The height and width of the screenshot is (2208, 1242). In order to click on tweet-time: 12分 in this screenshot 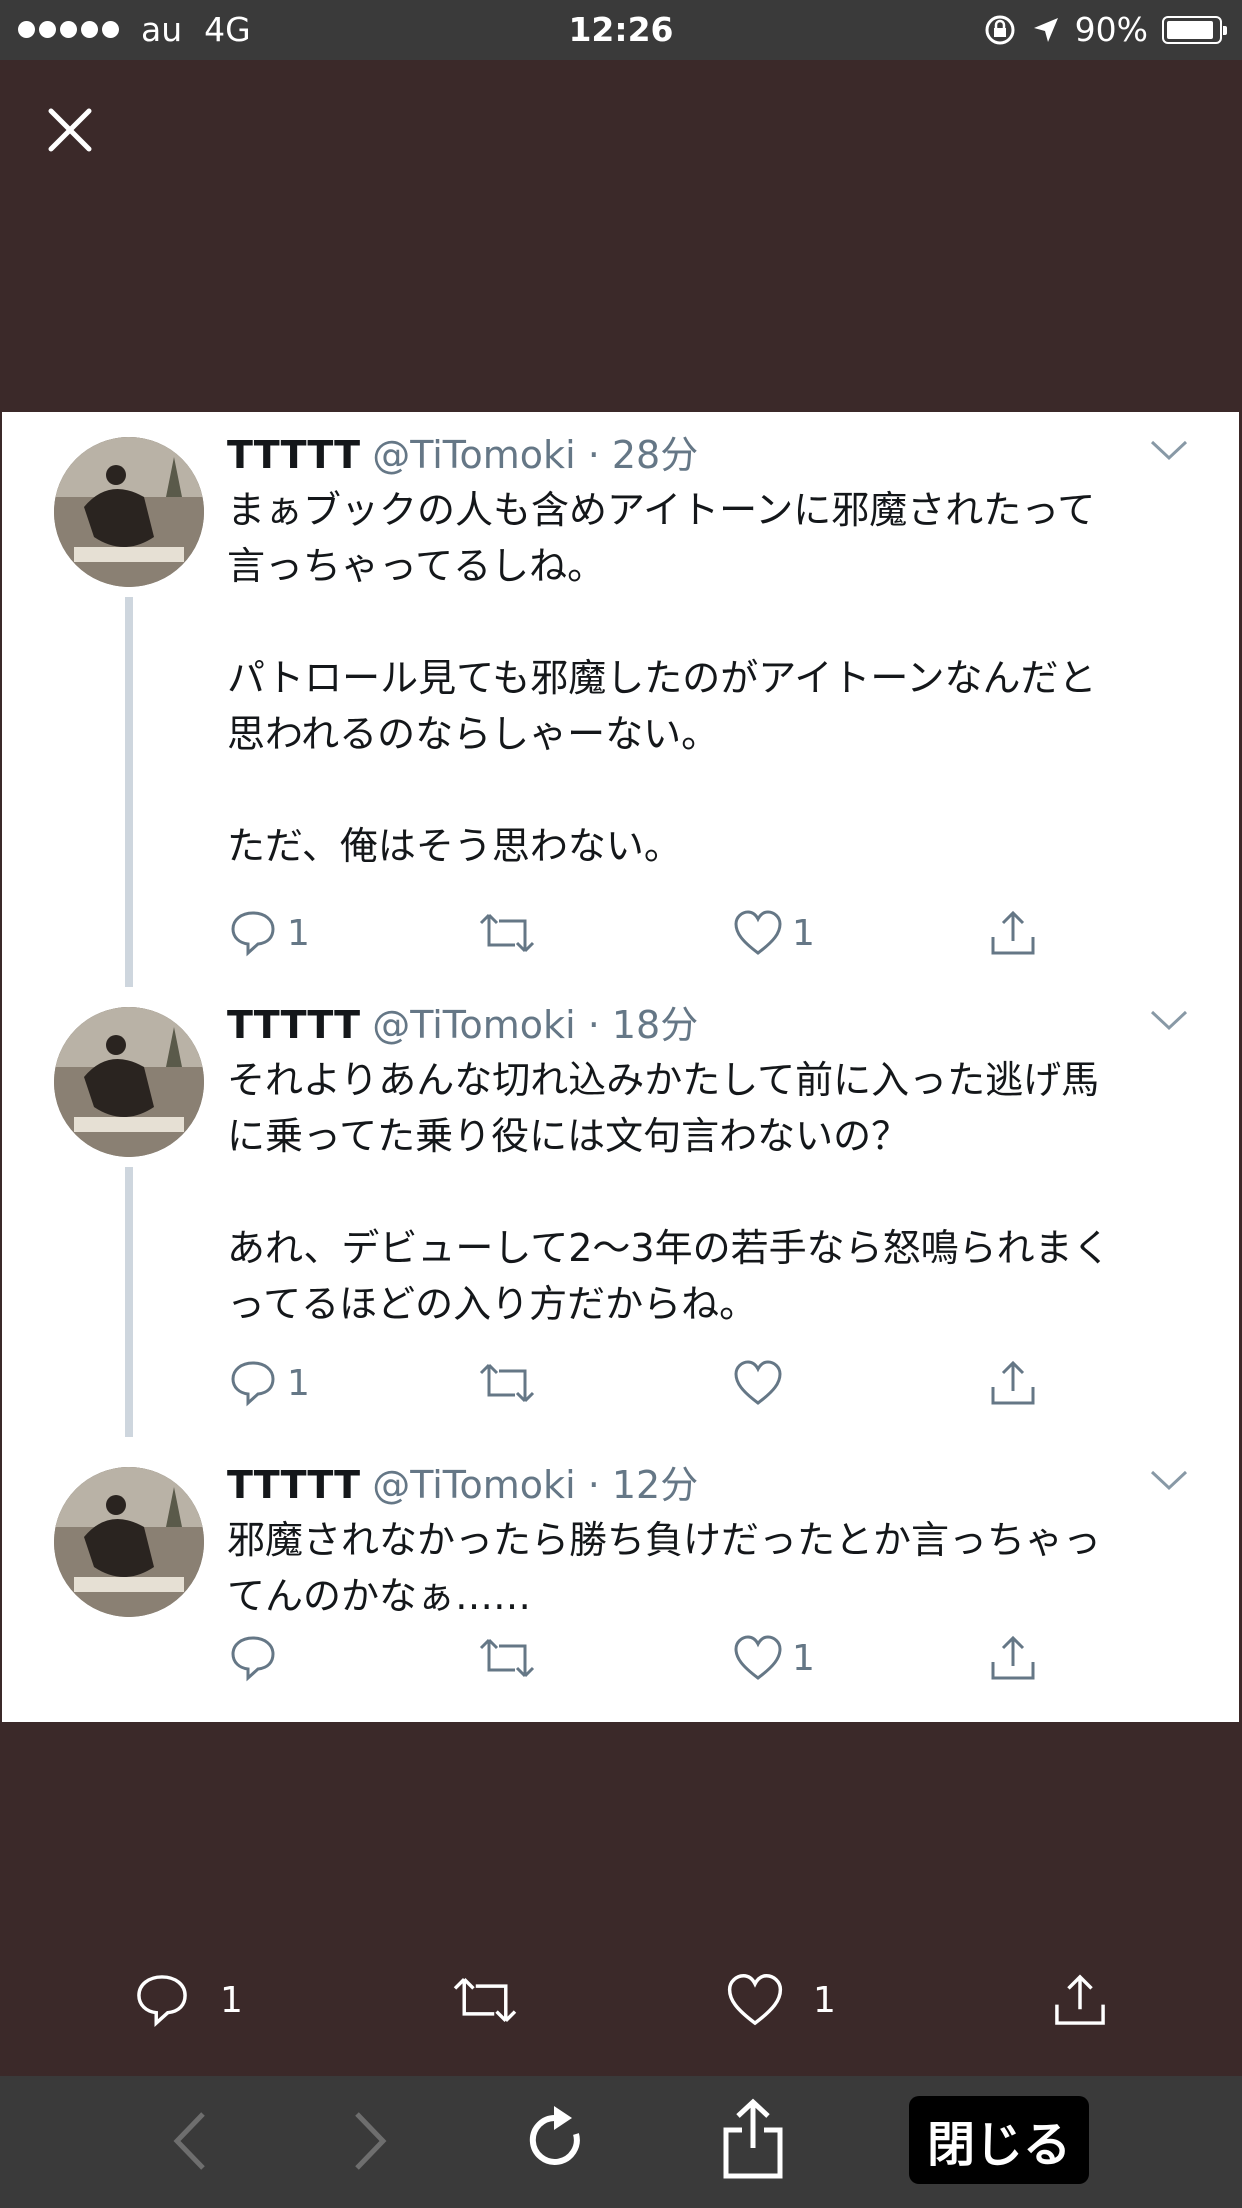, I will do `click(655, 1485)`.